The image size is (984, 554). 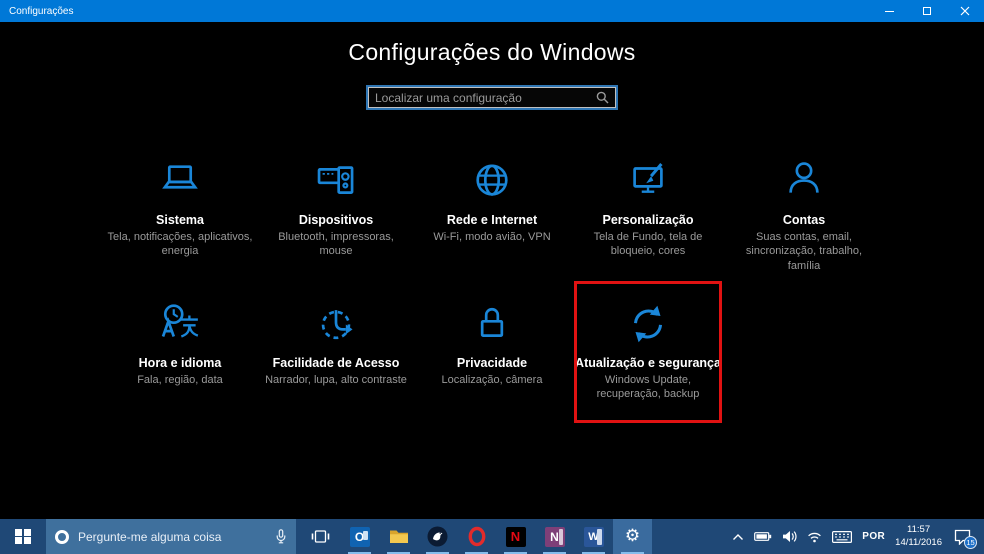 What do you see at coordinates (337, 325) in the screenshot?
I see `ease-of-access-icon` at bounding box center [337, 325].